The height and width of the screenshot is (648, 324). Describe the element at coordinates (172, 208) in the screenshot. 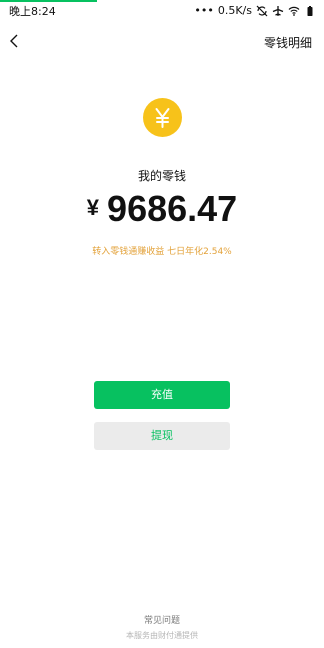

I see `balance-value: 9686.47` at that location.